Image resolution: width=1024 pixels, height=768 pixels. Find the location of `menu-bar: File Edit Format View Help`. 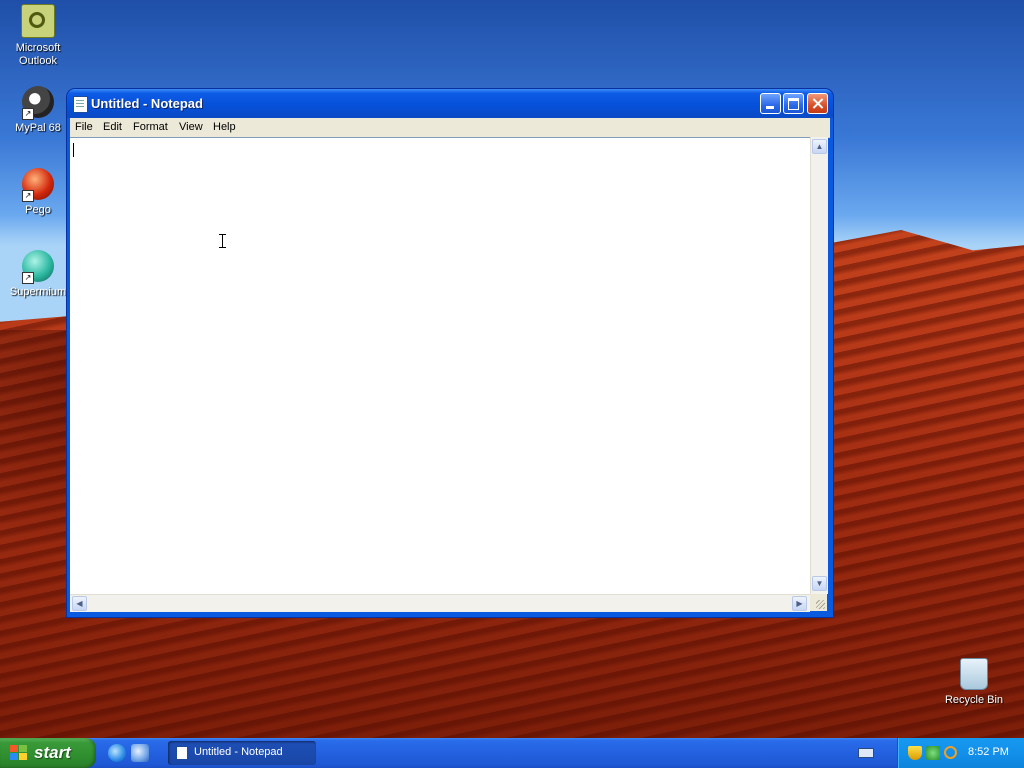

menu-bar: File Edit Format View Help is located at coordinates (450, 128).